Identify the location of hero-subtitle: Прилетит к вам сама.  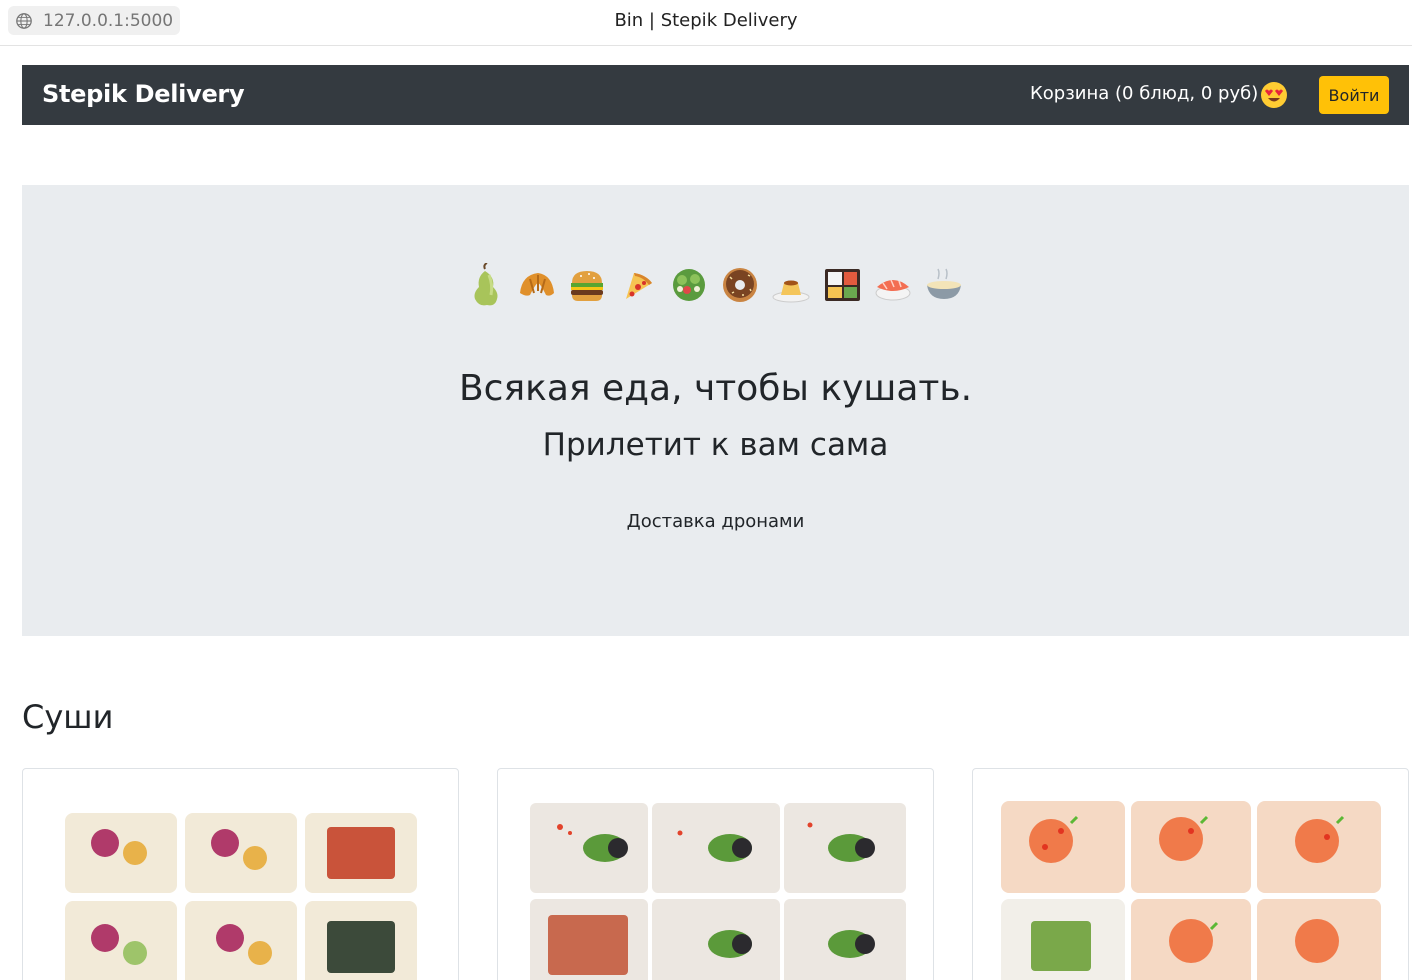
(715, 445).